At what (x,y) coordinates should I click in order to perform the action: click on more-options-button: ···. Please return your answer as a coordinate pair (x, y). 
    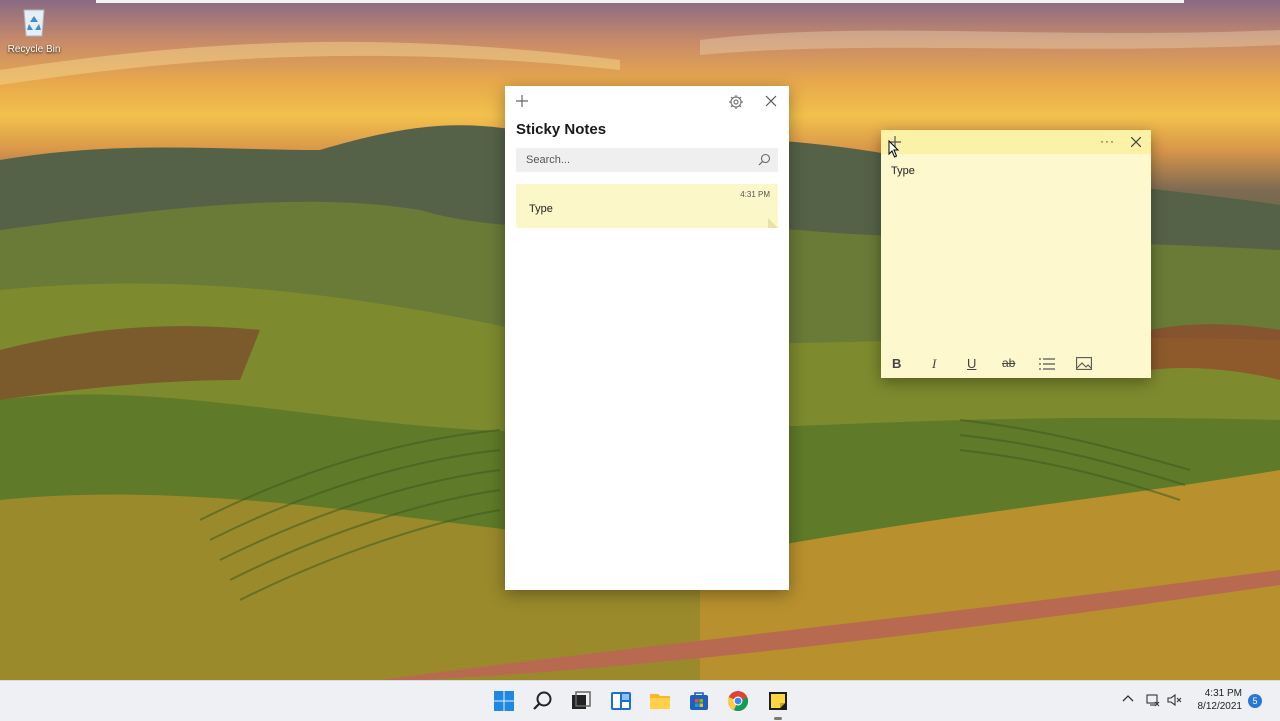
    Looking at the image, I should click on (1107, 141).